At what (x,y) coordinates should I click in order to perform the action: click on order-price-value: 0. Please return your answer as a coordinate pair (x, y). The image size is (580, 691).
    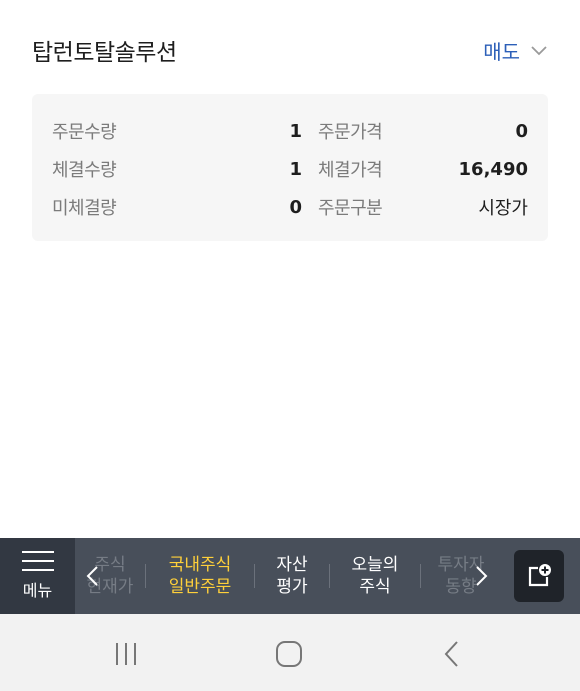
    Looking at the image, I should click on (521, 131).